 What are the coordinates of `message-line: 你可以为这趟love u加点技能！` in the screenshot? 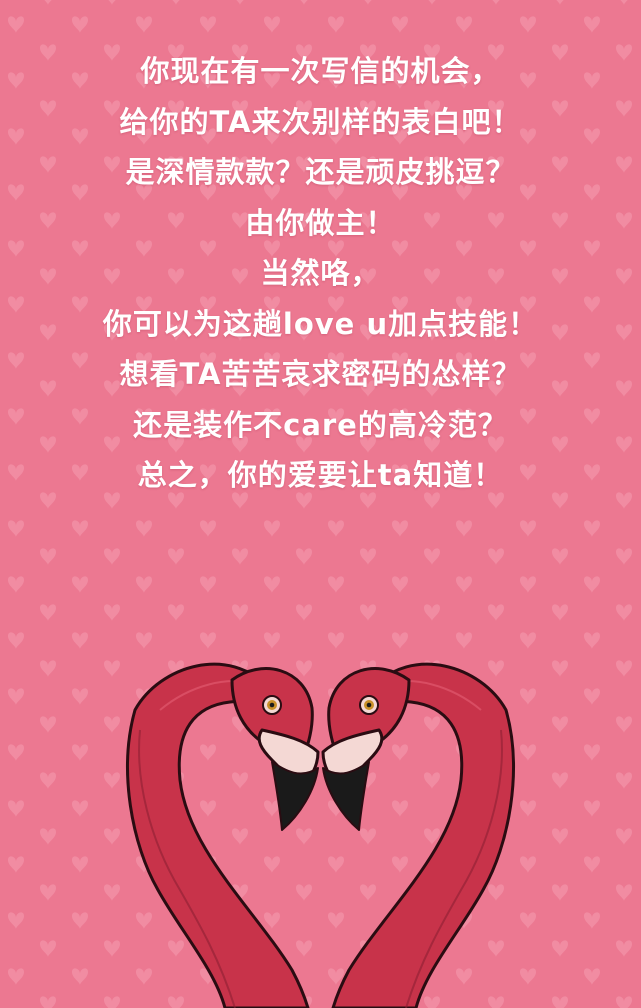 It's located at (320, 323).